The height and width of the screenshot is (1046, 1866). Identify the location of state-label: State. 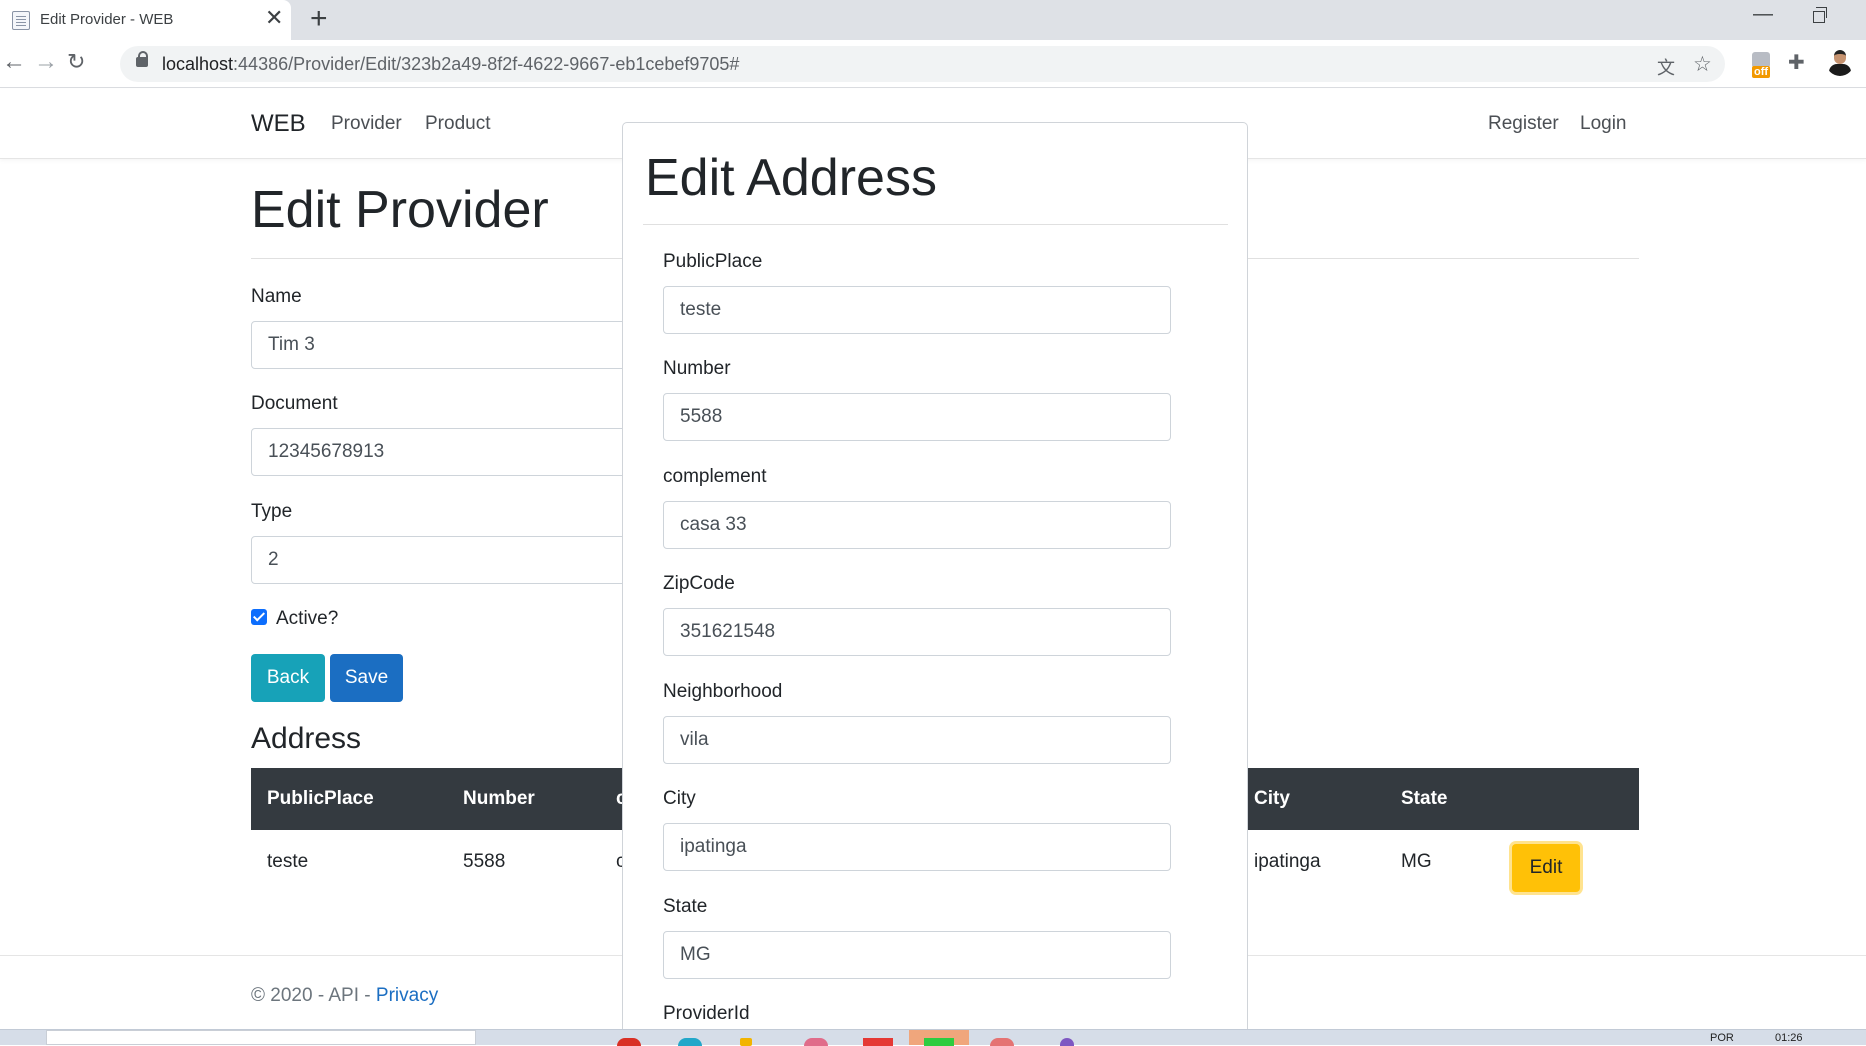
(685, 906).